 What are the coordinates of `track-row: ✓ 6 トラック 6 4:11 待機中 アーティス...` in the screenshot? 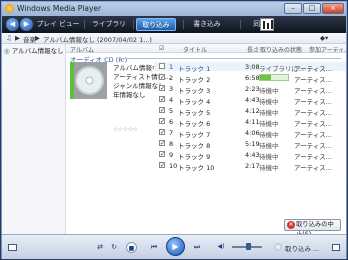 It's located at (250, 122).